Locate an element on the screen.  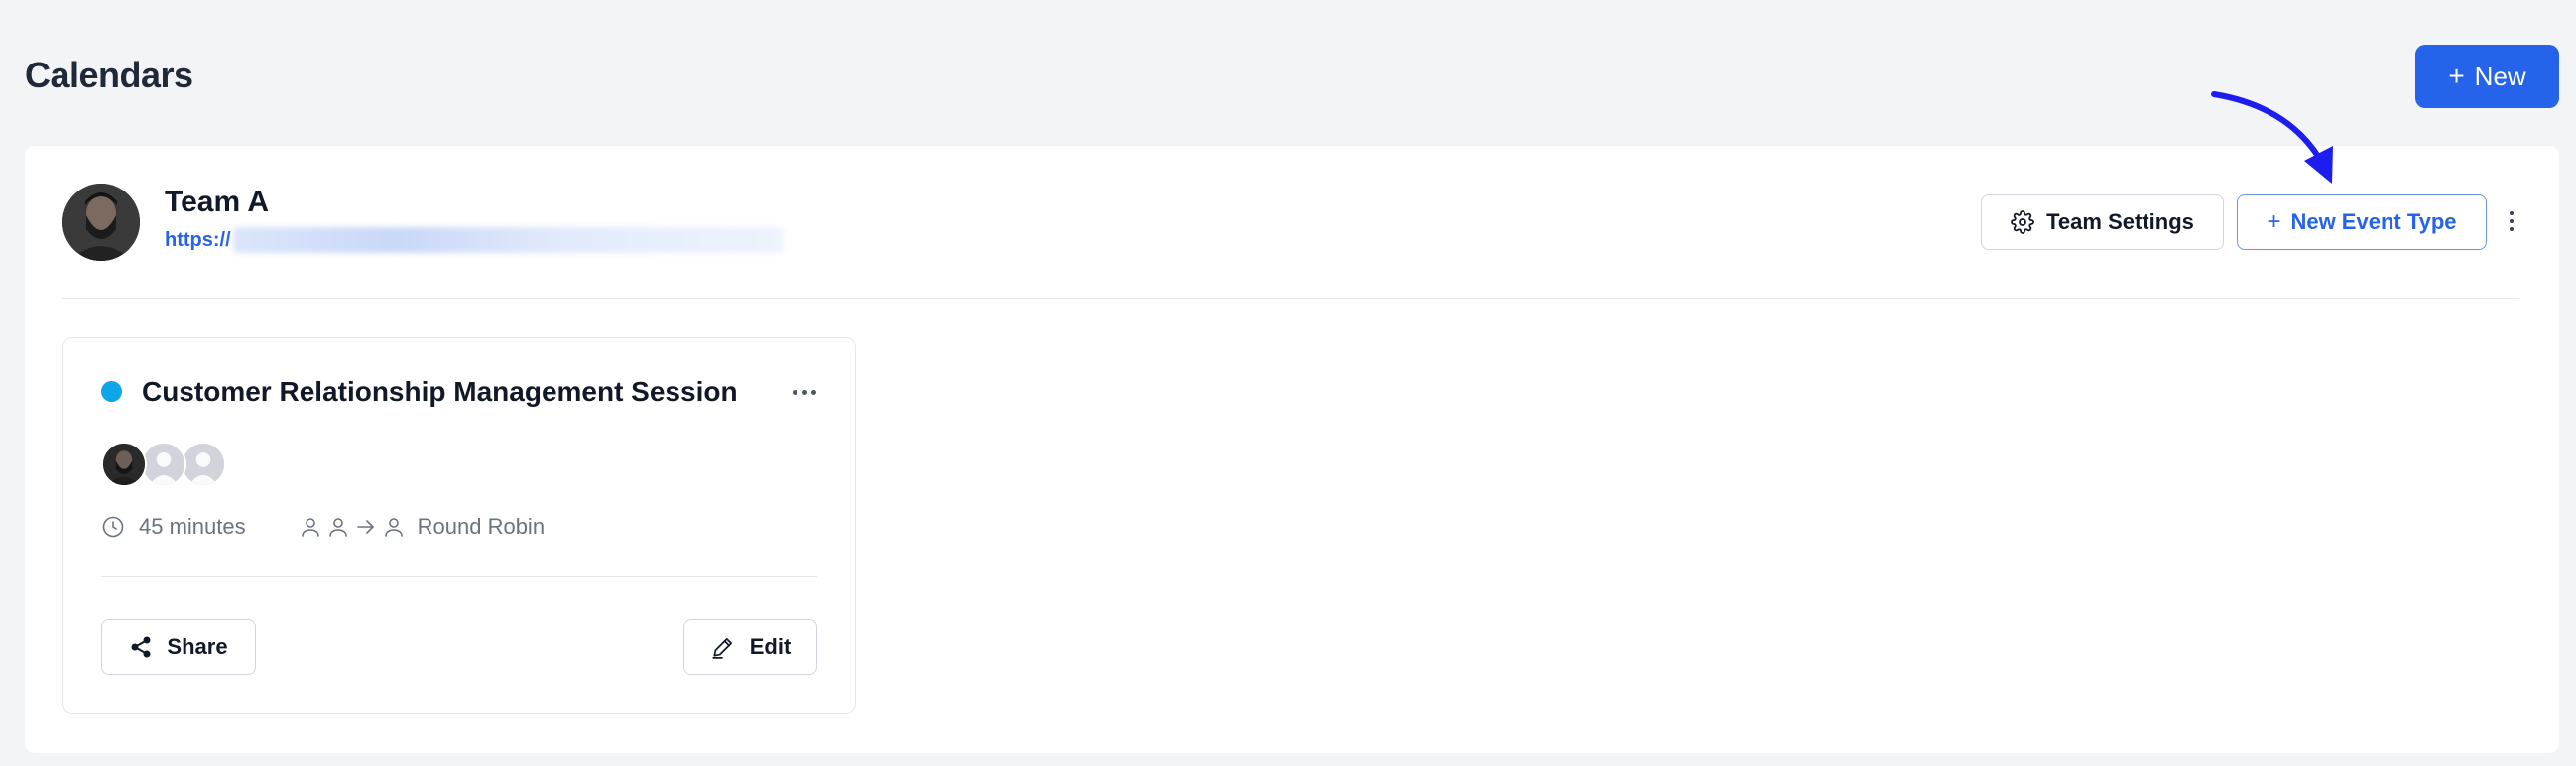
section-divider is located at coordinates (1290, 298).